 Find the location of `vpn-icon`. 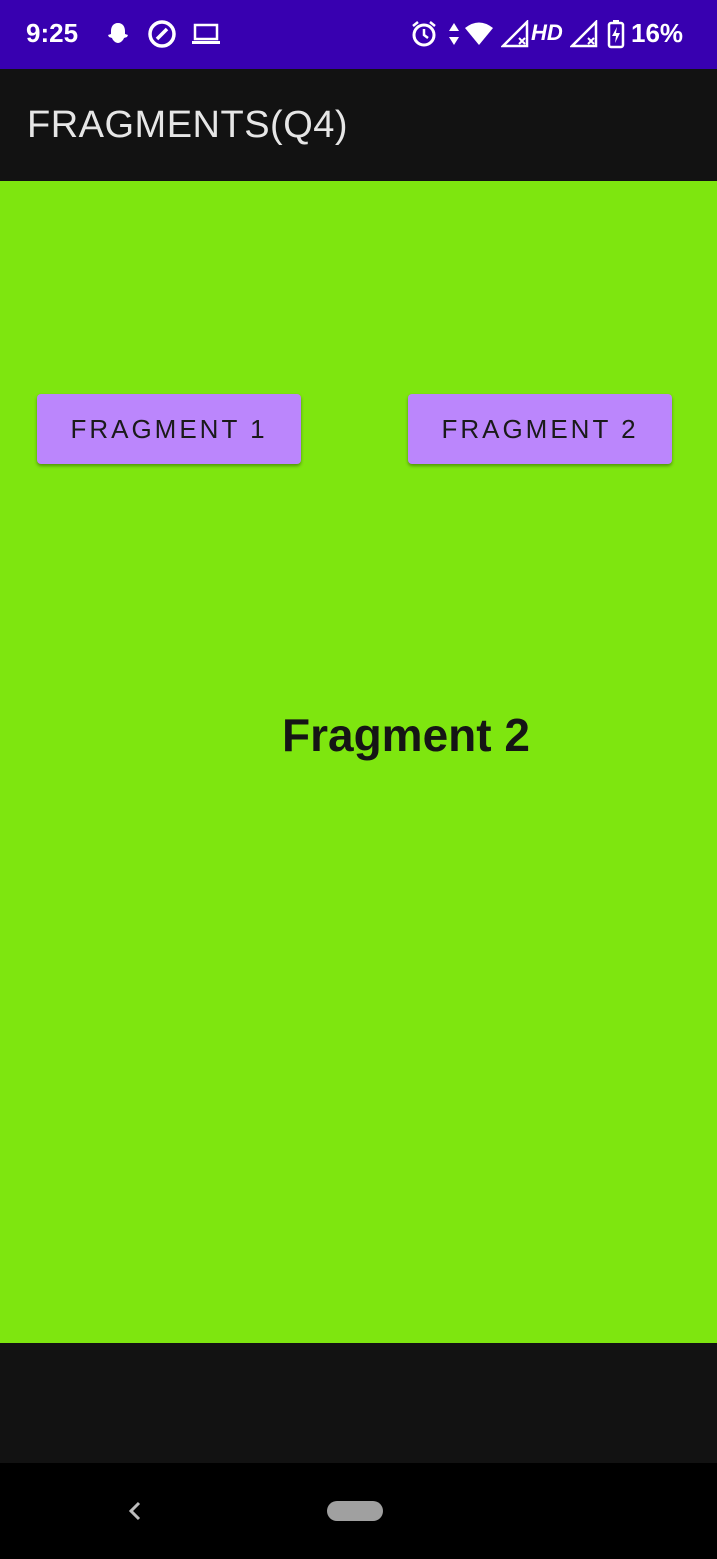

vpn-icon is located at coordinates (162, 34).